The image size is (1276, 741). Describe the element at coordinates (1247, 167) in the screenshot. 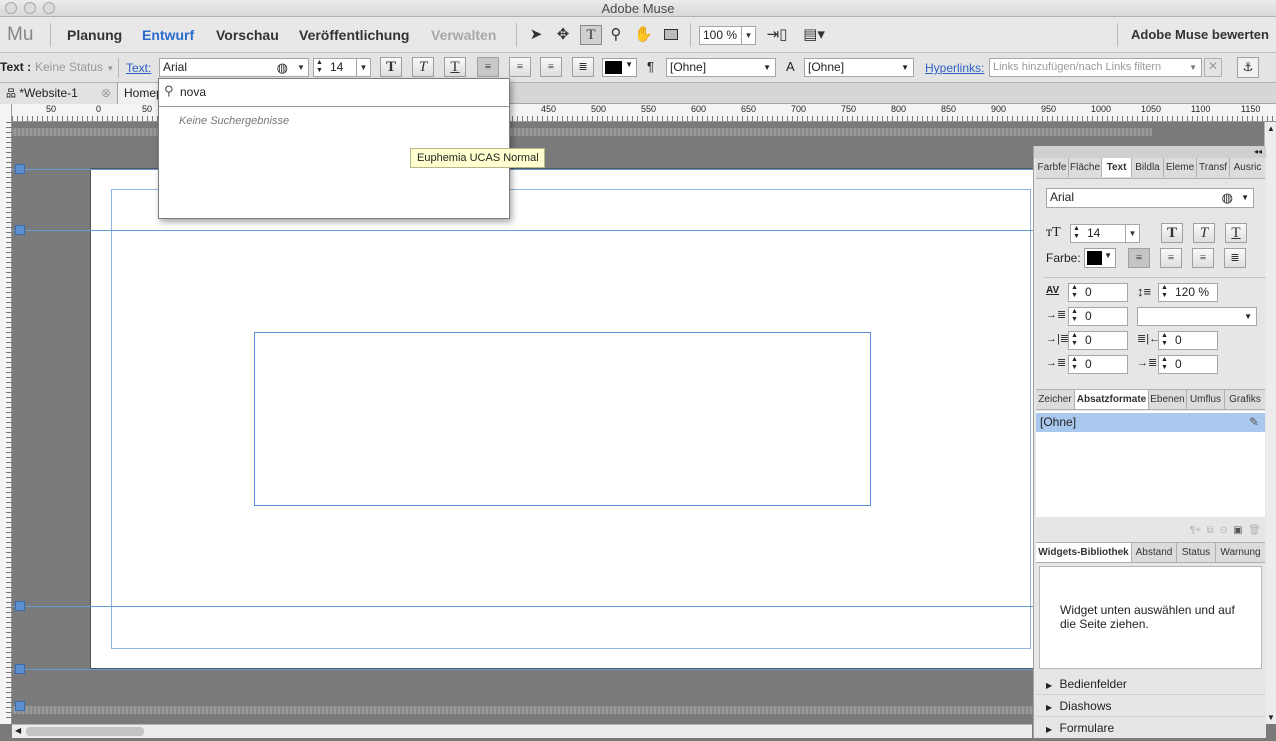

I see `tab-ausrichten: Ausric` at that location.